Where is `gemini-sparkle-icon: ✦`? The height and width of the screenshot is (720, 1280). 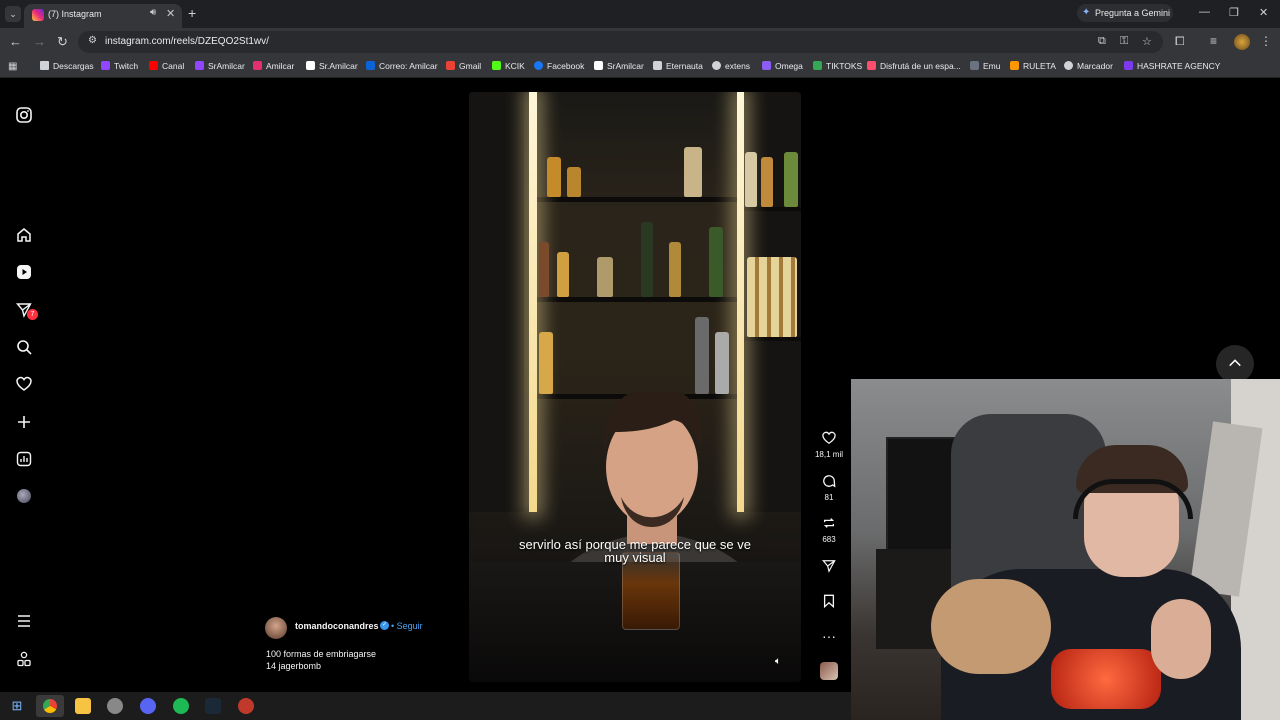
gemini-sparkle-icon: ✦ is located at coordinates (1086, 12).